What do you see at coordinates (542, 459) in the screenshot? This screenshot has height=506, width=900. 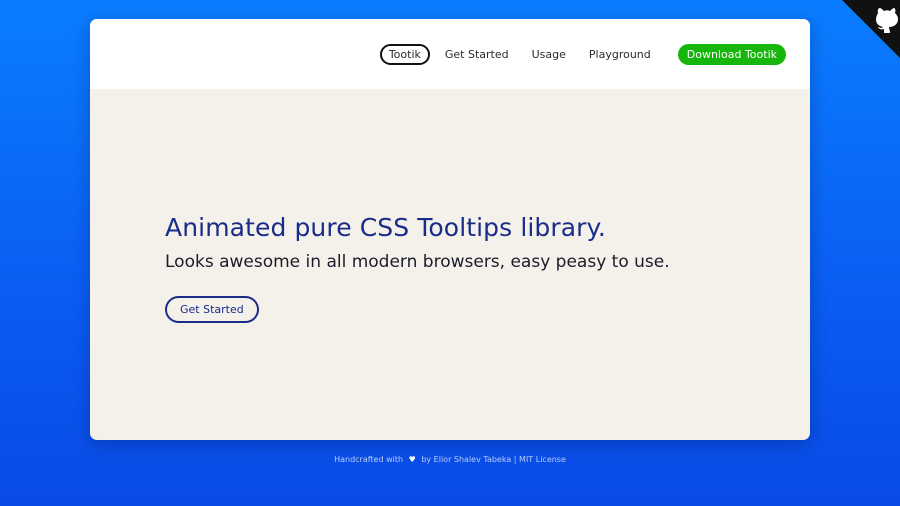 I see `footer-license-link: MIT License` at bounding box center [542, 459].